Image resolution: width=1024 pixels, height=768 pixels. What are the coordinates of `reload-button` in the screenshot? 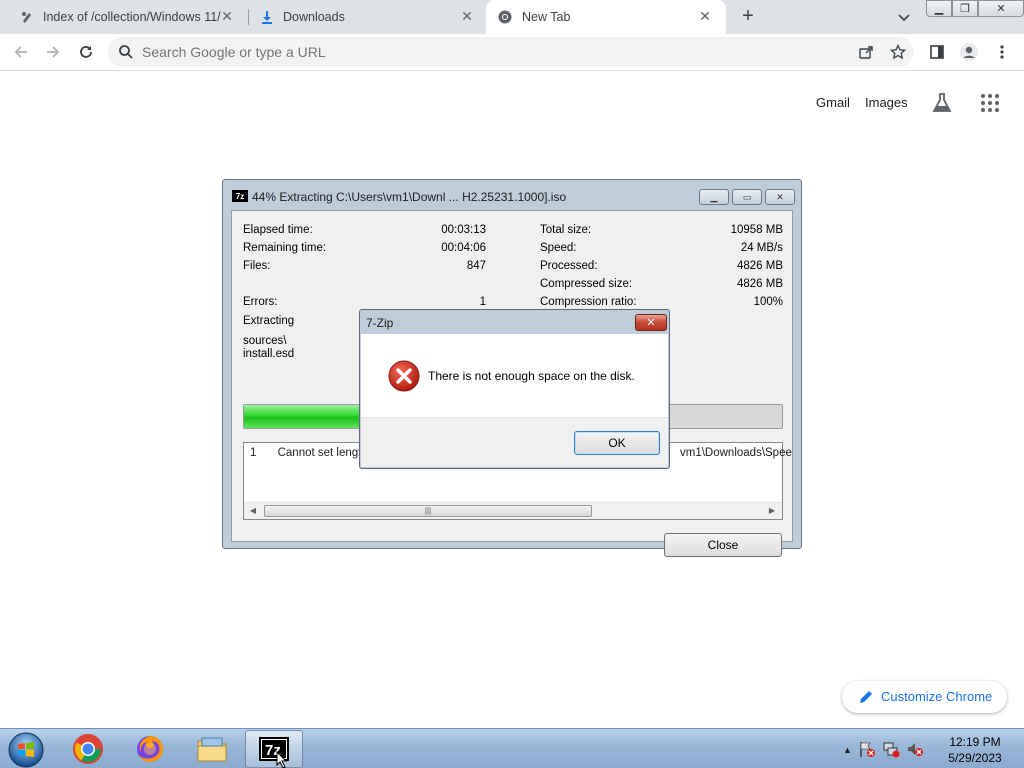 It's located at (86, 52).